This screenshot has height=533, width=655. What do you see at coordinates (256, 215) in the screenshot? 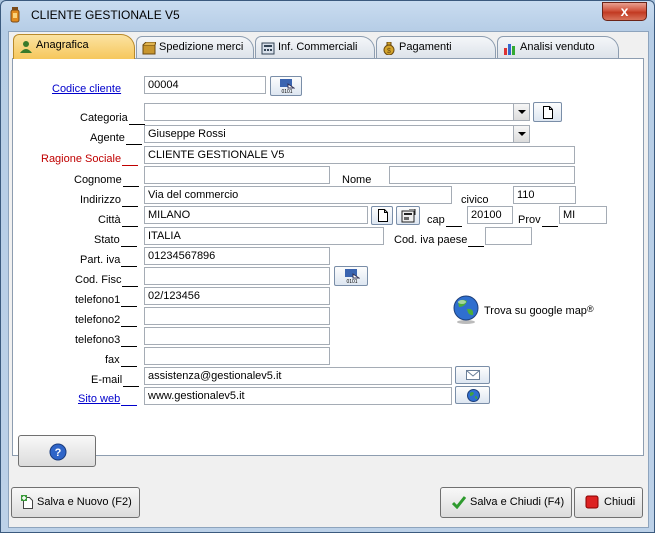
I see `citta-field: MILANO` at bounding box center [256, 215].